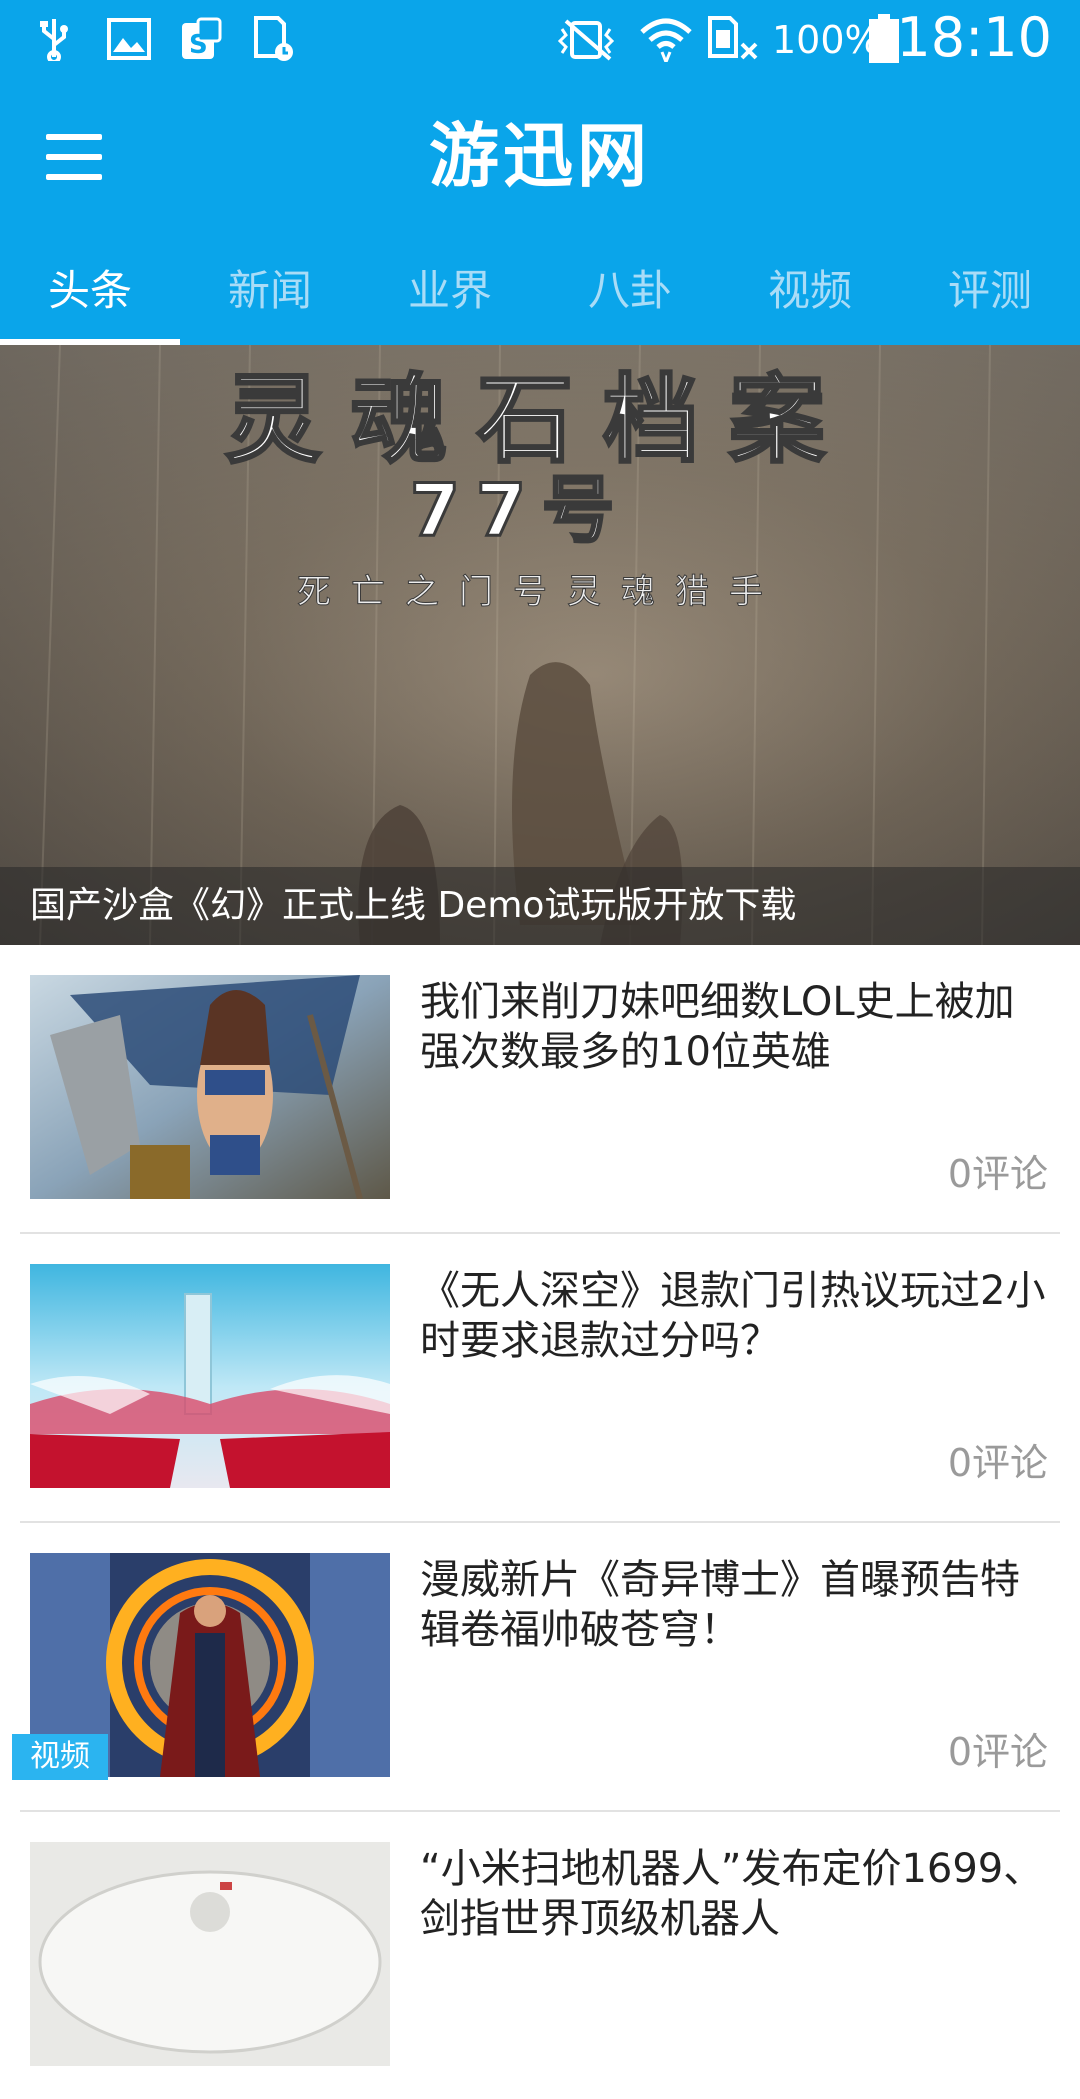 The image size is (1080, 2099). I want to click on article-title: “小米扫地机器人”发布定价1699、剑指世界顶级机器人, so click(732, 1894).